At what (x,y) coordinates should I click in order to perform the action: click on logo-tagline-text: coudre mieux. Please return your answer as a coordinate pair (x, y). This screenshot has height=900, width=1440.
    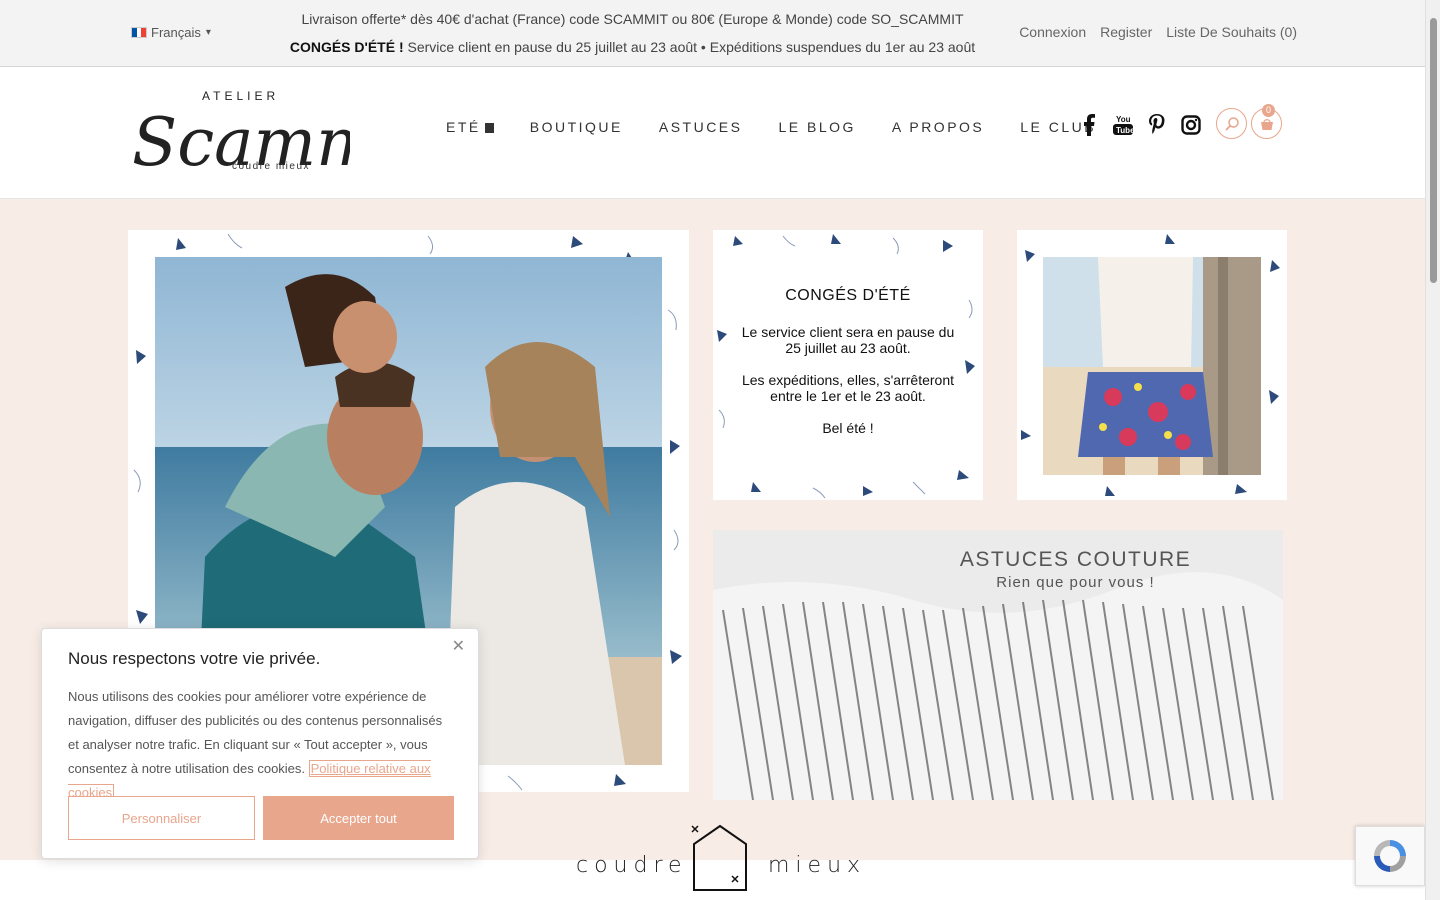
    Looking at the image, I should click on (271, 166).